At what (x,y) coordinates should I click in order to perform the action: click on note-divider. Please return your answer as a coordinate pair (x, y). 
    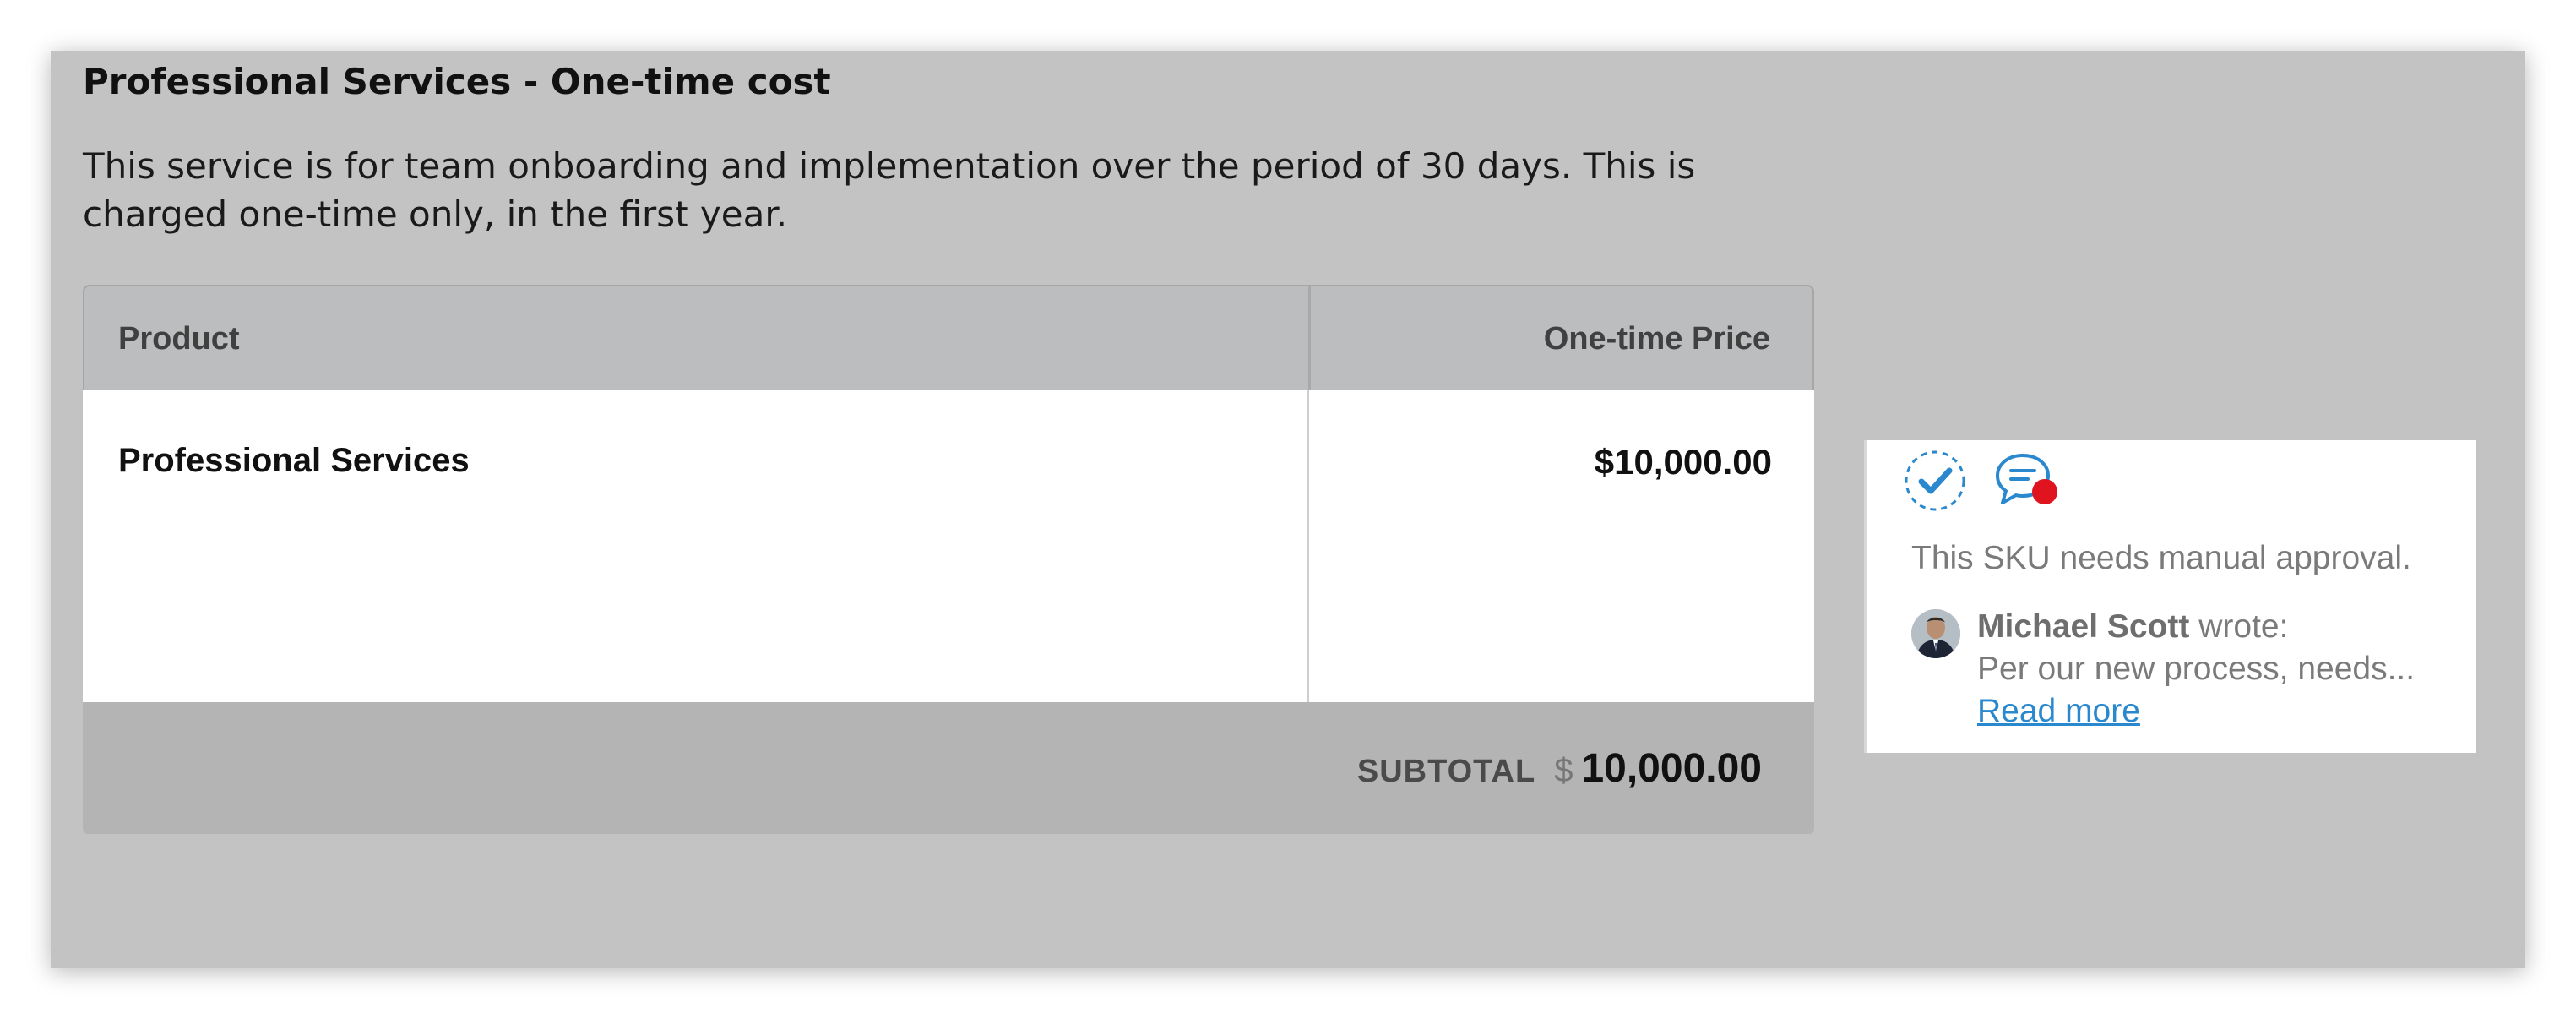
    Looking at the image, I should click on (1865, 596).